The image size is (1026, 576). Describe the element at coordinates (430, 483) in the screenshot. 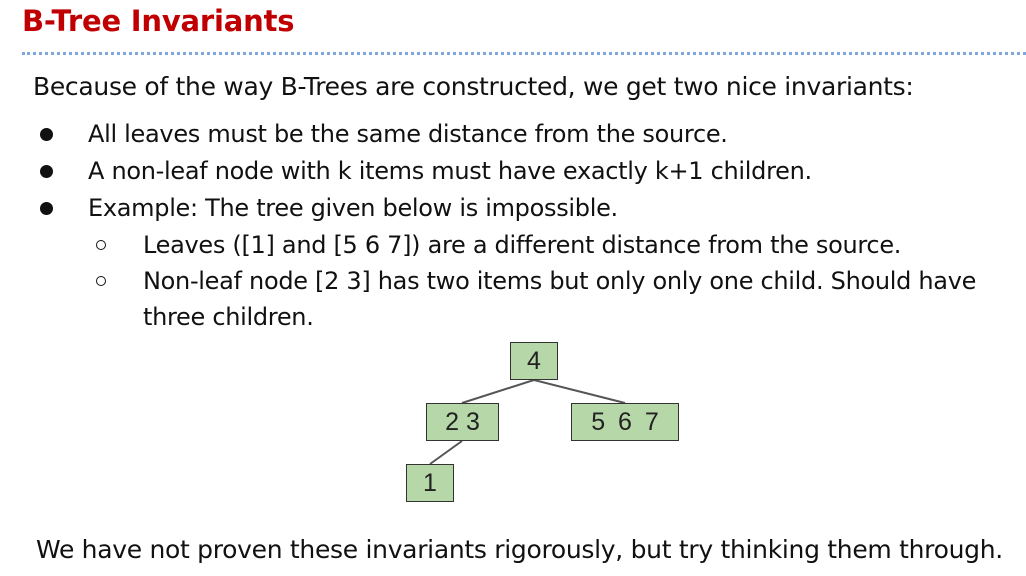

I see `tree-node-leaf: 1` at that location.